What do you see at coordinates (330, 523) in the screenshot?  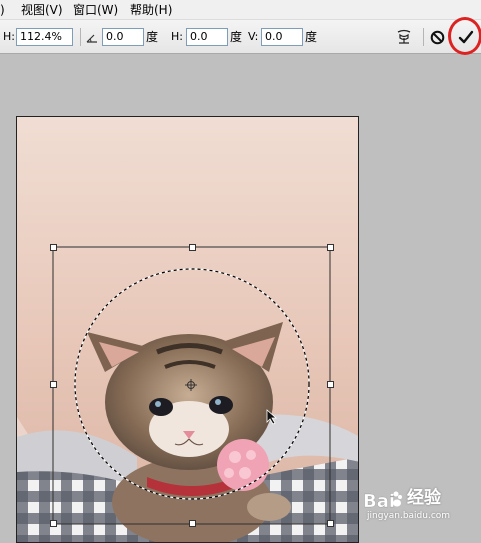 I see `transform-handle-bottom-right` at bounding box center [330, 523].